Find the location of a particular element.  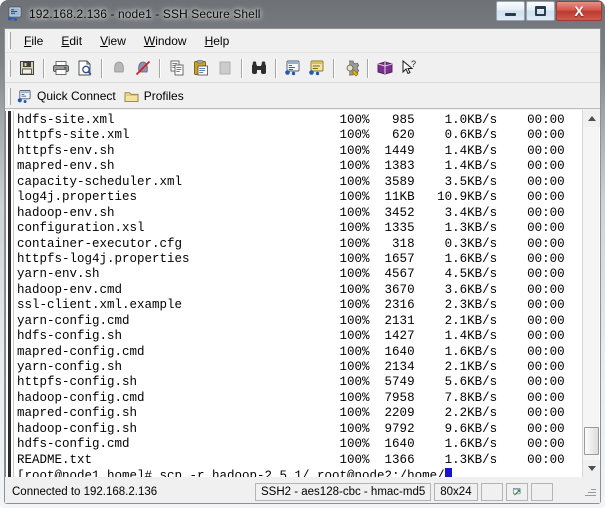

resize-grip is located at coordinates (590, 492).